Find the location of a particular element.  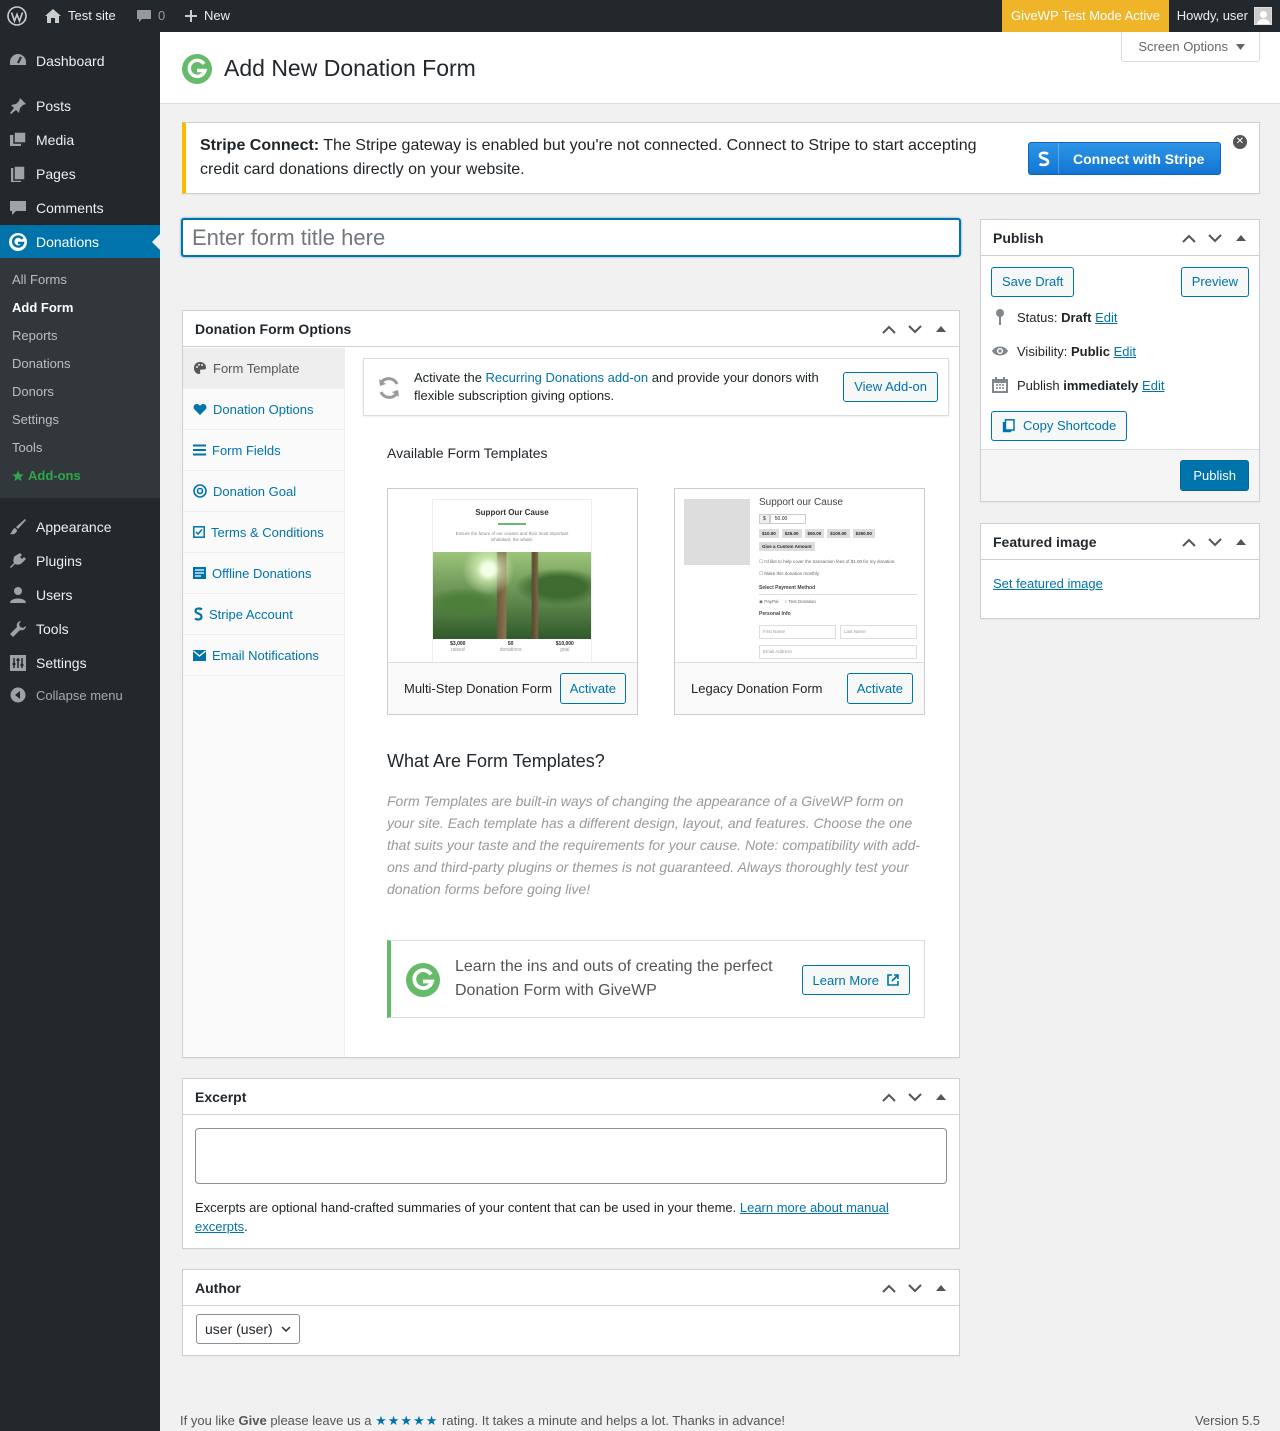

author-select: user (user) is located at coordinates (248, 1329).